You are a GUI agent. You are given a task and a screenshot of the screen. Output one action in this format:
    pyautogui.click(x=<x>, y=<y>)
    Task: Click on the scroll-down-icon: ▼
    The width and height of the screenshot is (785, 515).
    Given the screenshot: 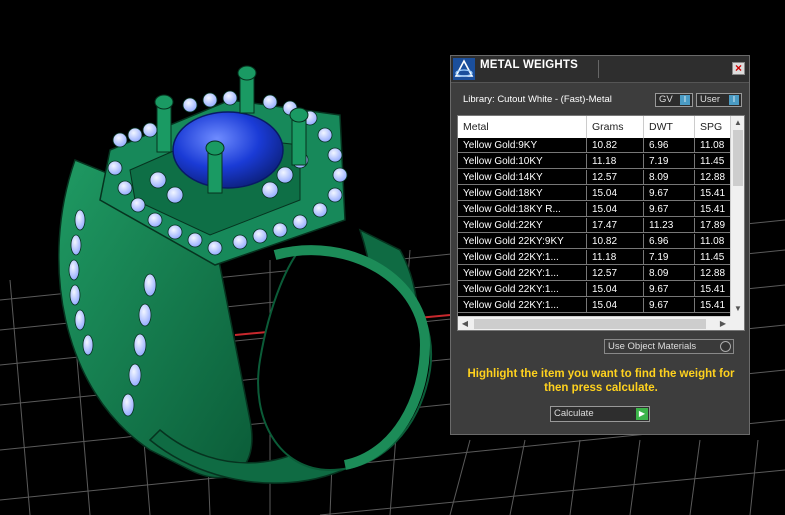 What is the action you would take?
    pyautogui.click(x=737, y=309)
    